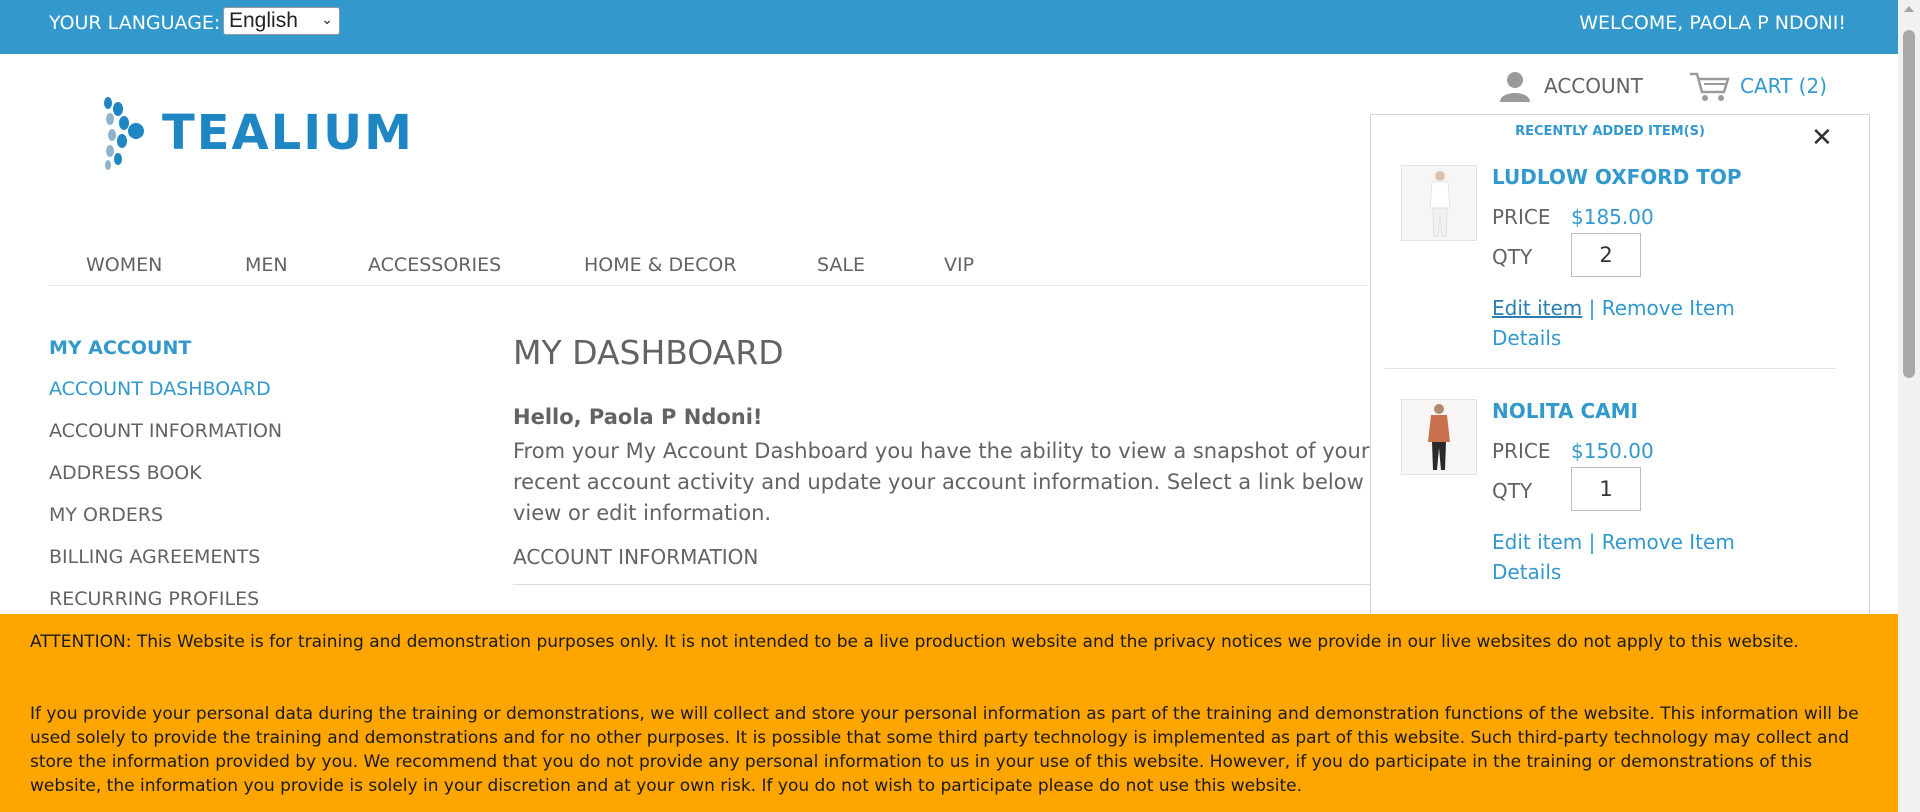 The image size is (1920, 812). Describe the element at coordinates (959, 265) in the screenshot. I see `nav-item-vip: VIP` at that location.